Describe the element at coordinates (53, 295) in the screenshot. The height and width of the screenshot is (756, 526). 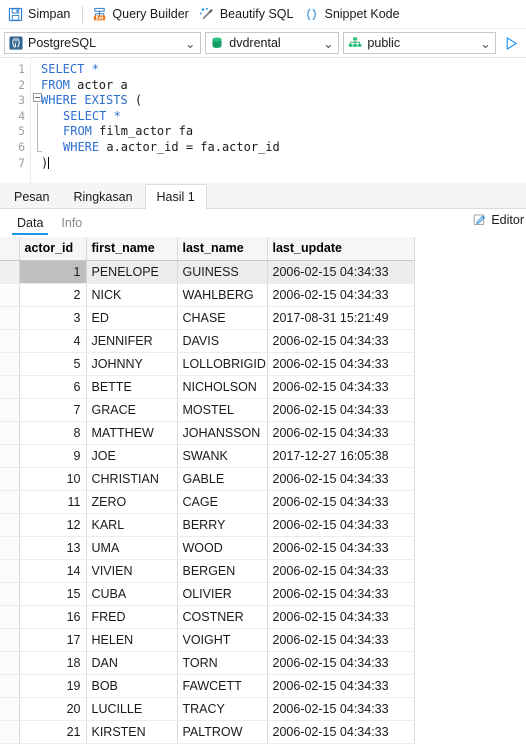
I see `table-cell-actor_id: 2` at that location.